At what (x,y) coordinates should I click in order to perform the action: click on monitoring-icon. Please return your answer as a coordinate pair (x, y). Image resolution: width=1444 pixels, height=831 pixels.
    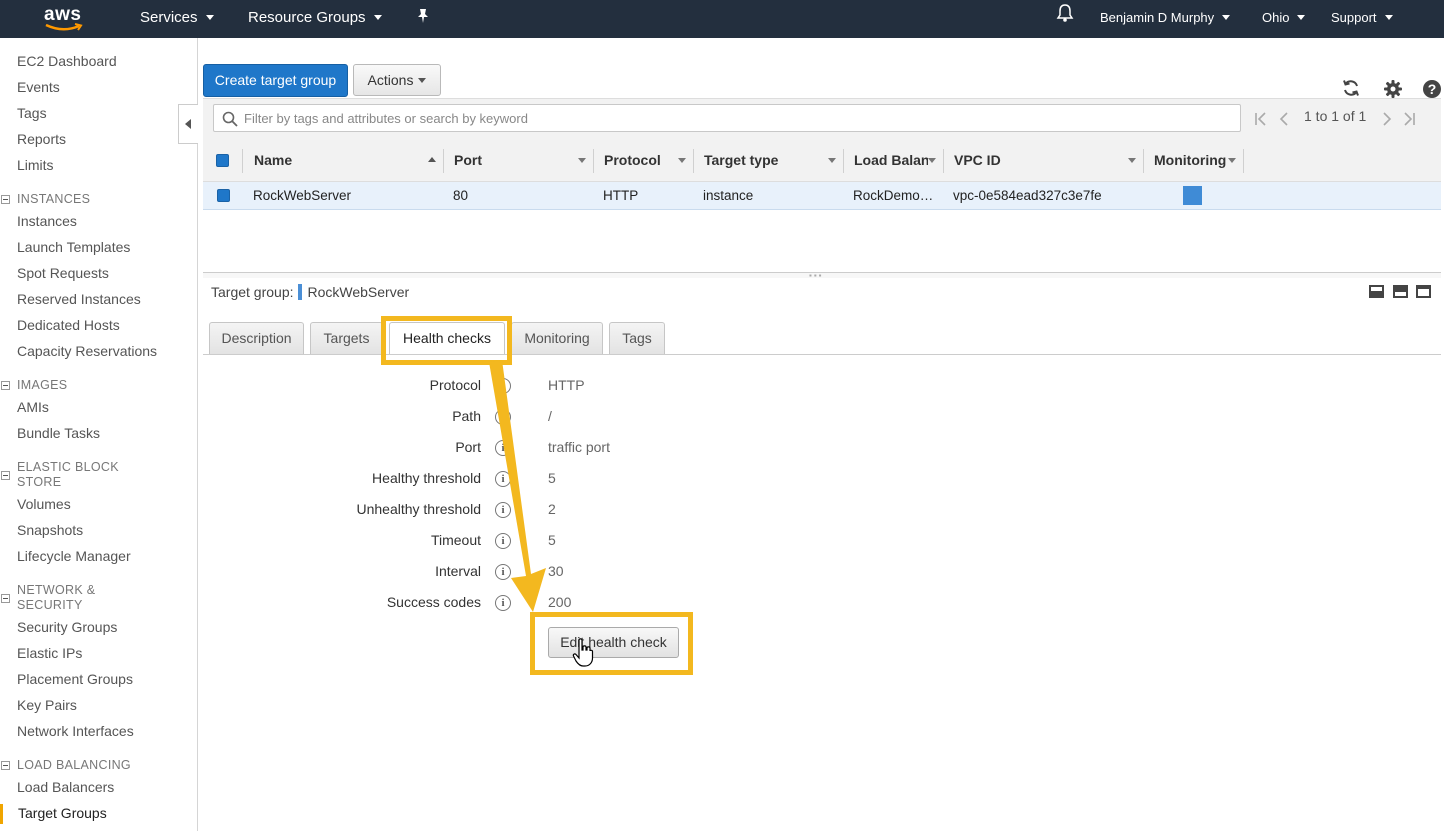
    Looking at the image, I should click on (1192, 195).